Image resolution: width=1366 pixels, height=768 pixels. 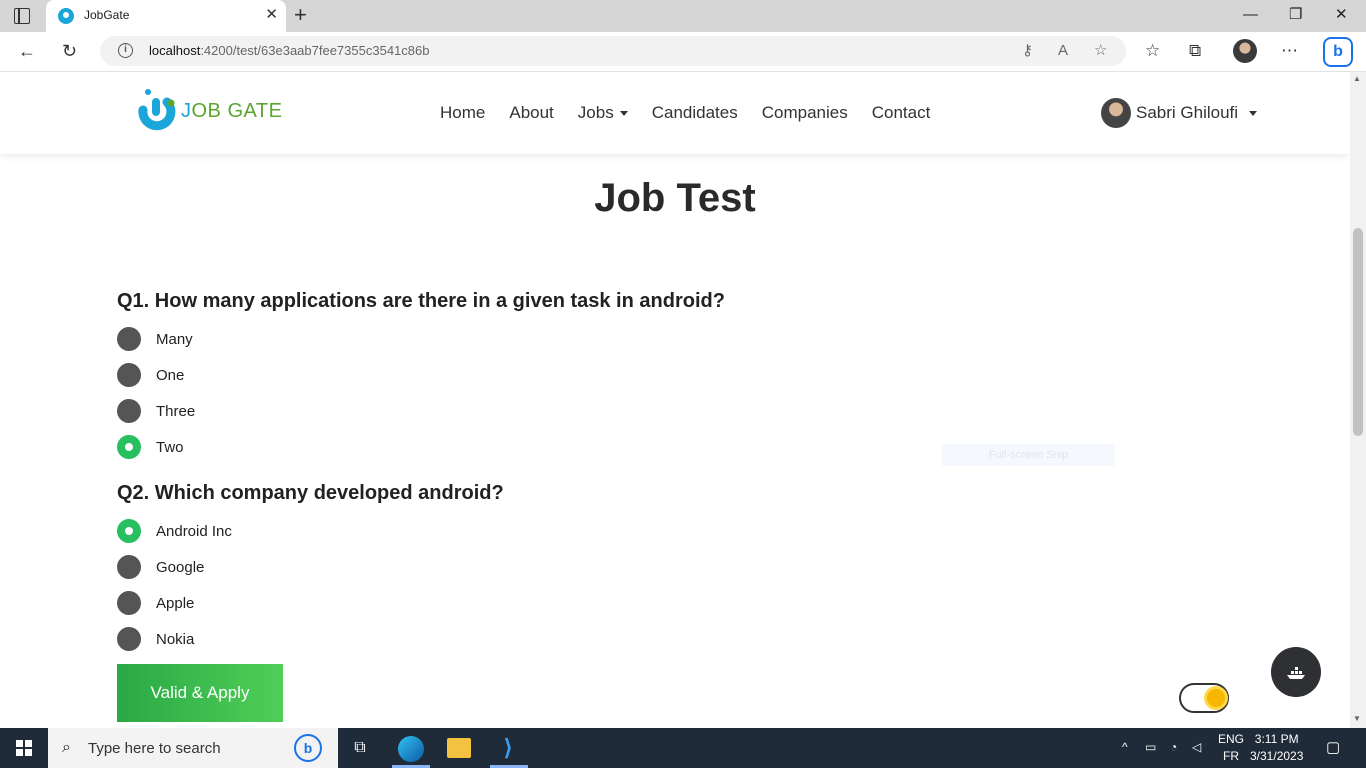 I want to click on option-label: Two, so click(x=170, y=447).